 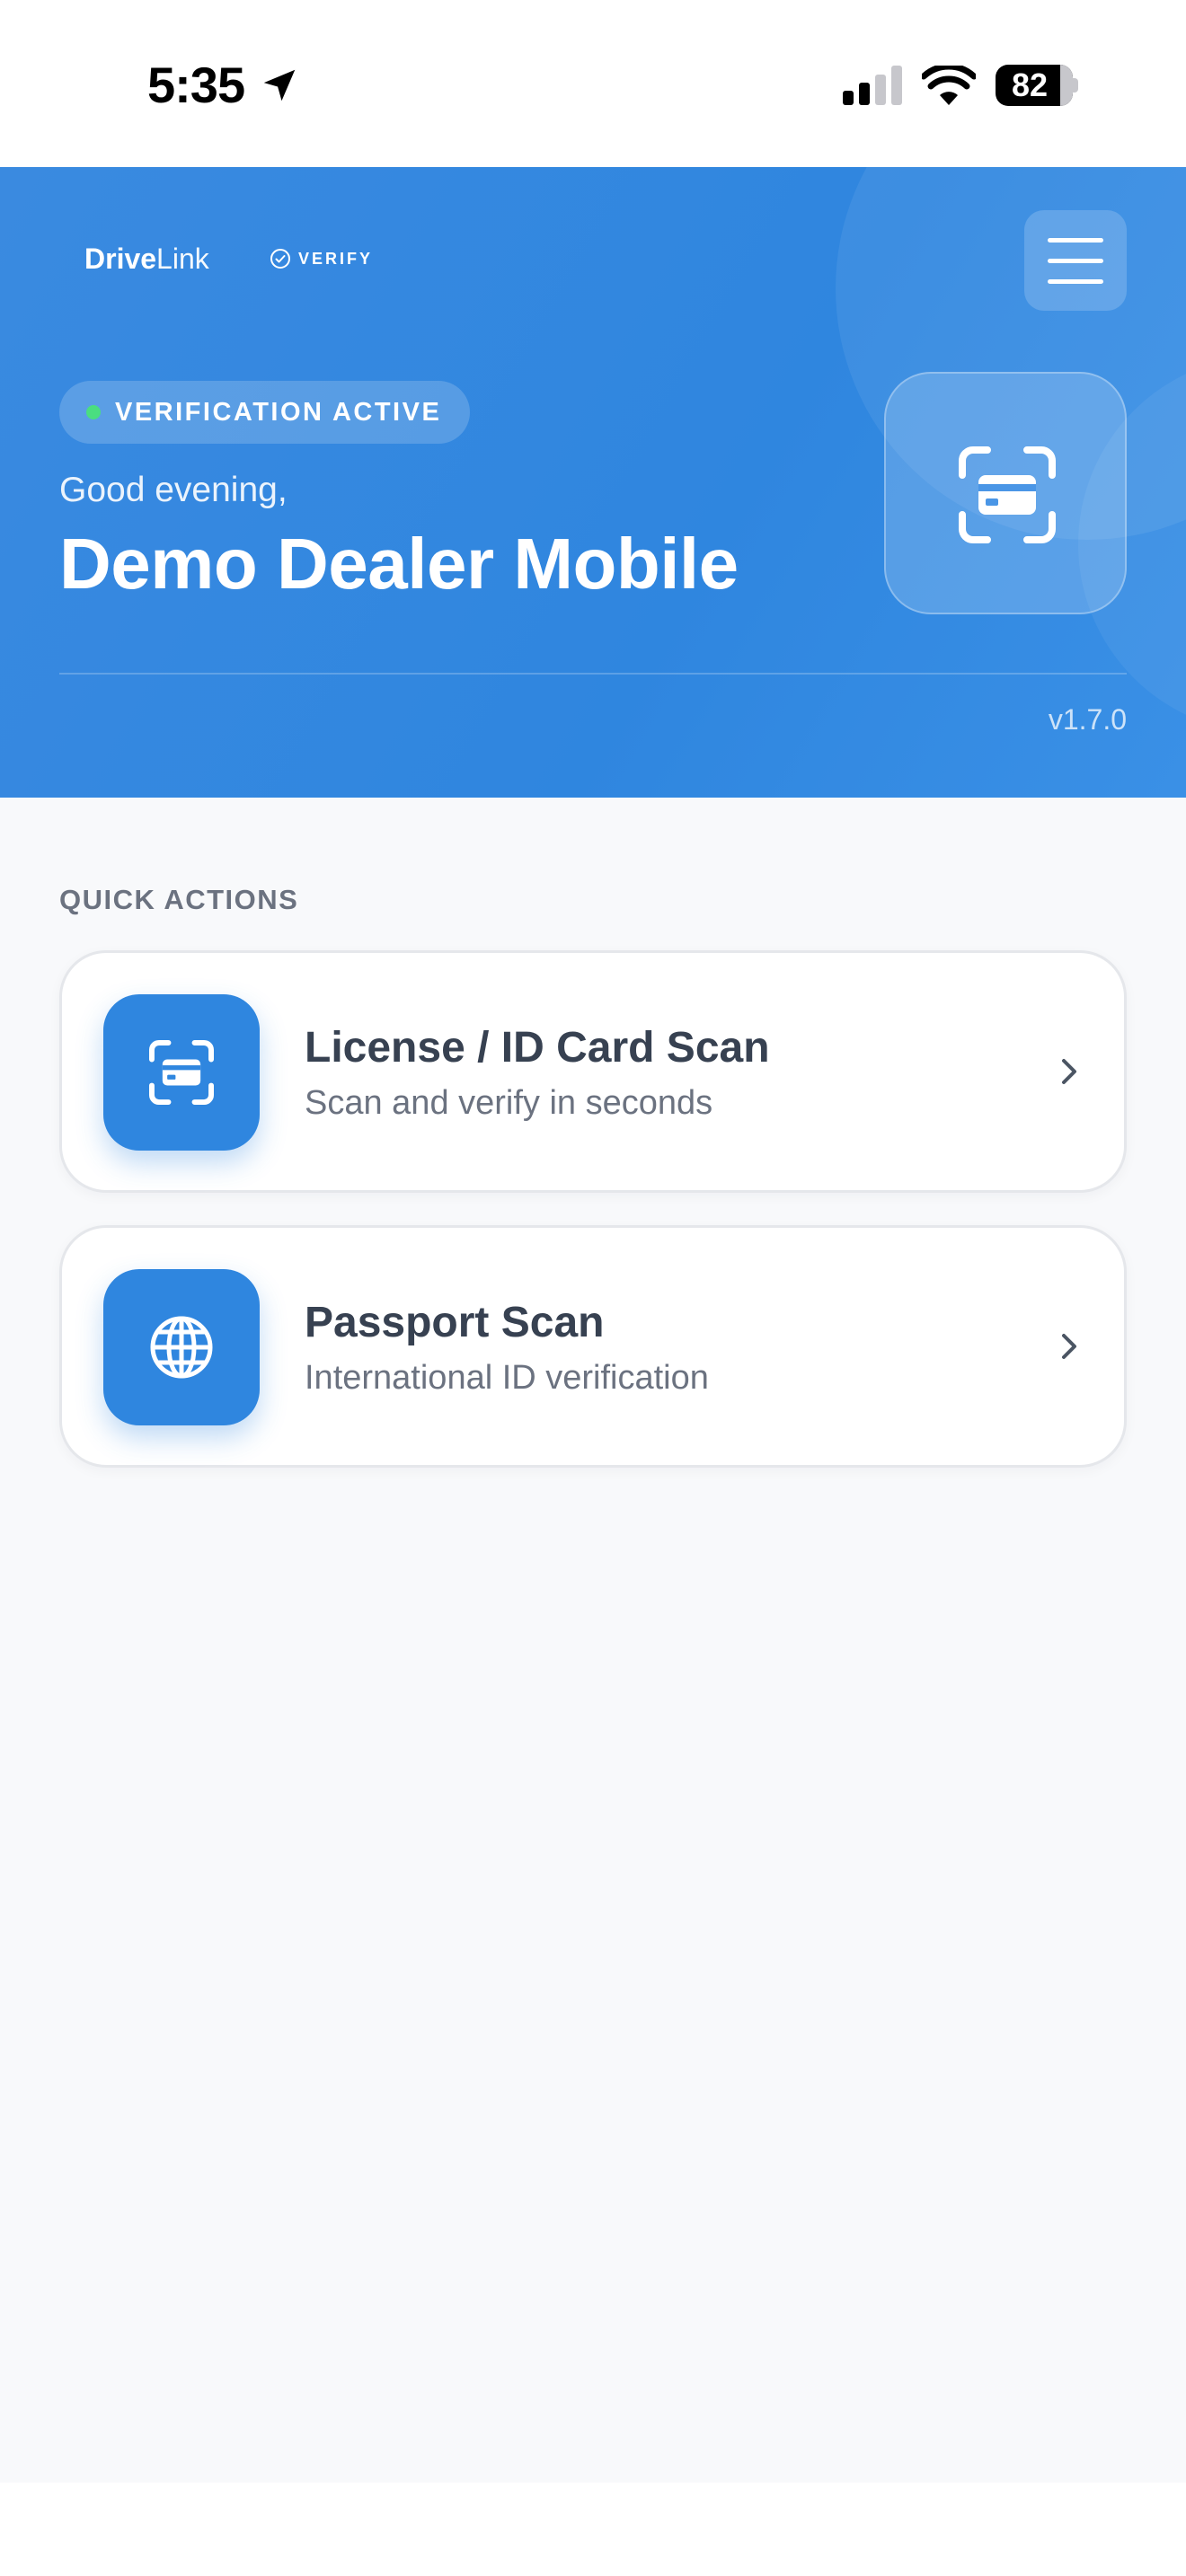 What do you see at coordinates (455, 1322) in the screenshot?
I see `action-title: Passport Scan` at bounding box center [455, 1322].